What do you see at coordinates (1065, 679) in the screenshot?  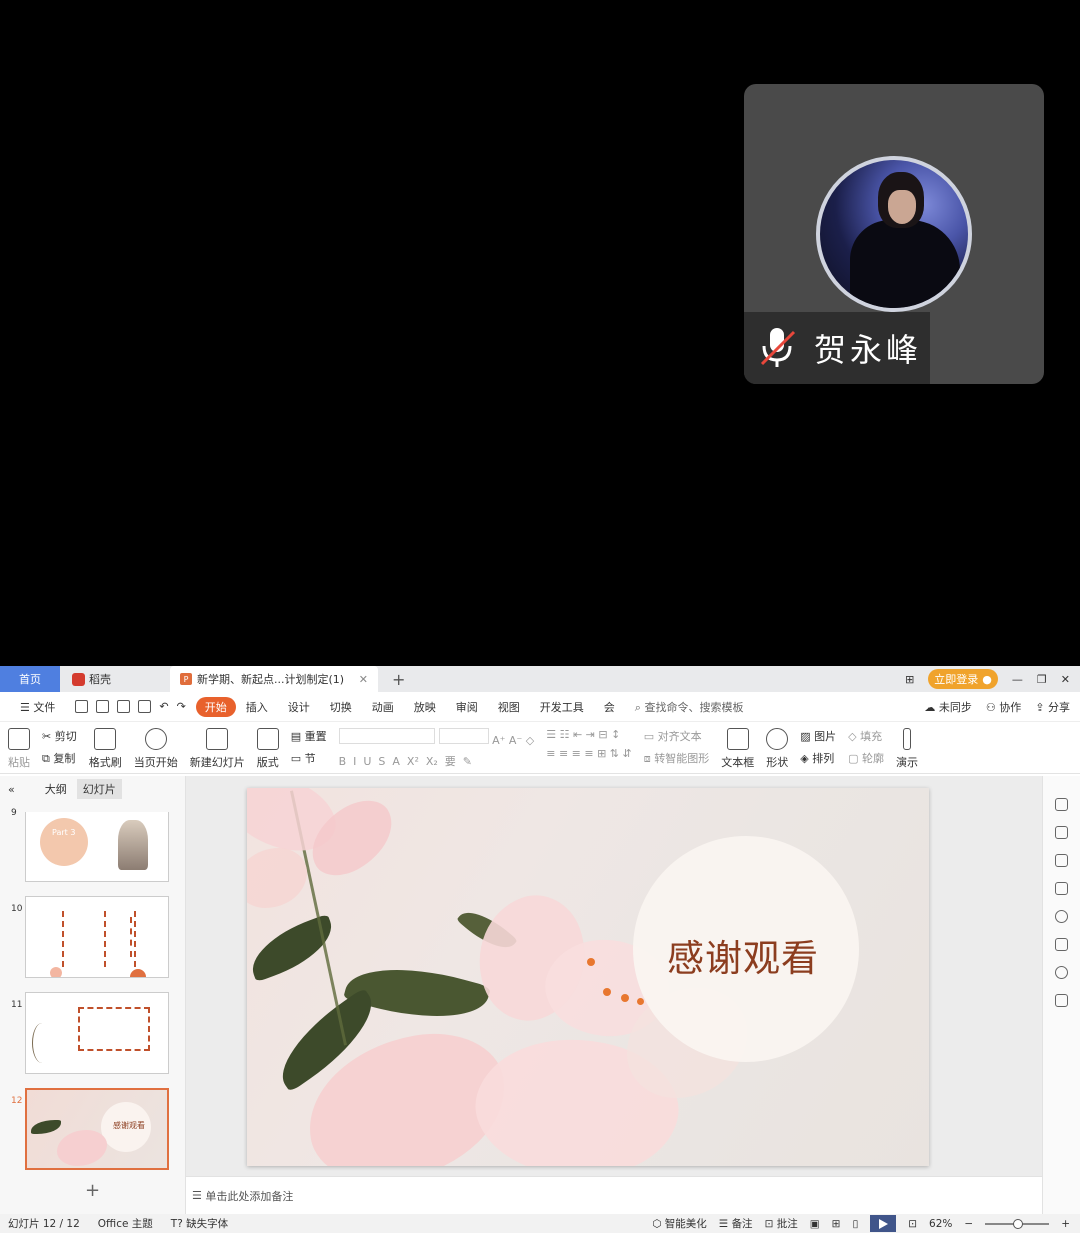 I see `close-window-icon: ✕` at bounding box center [1065, 679].